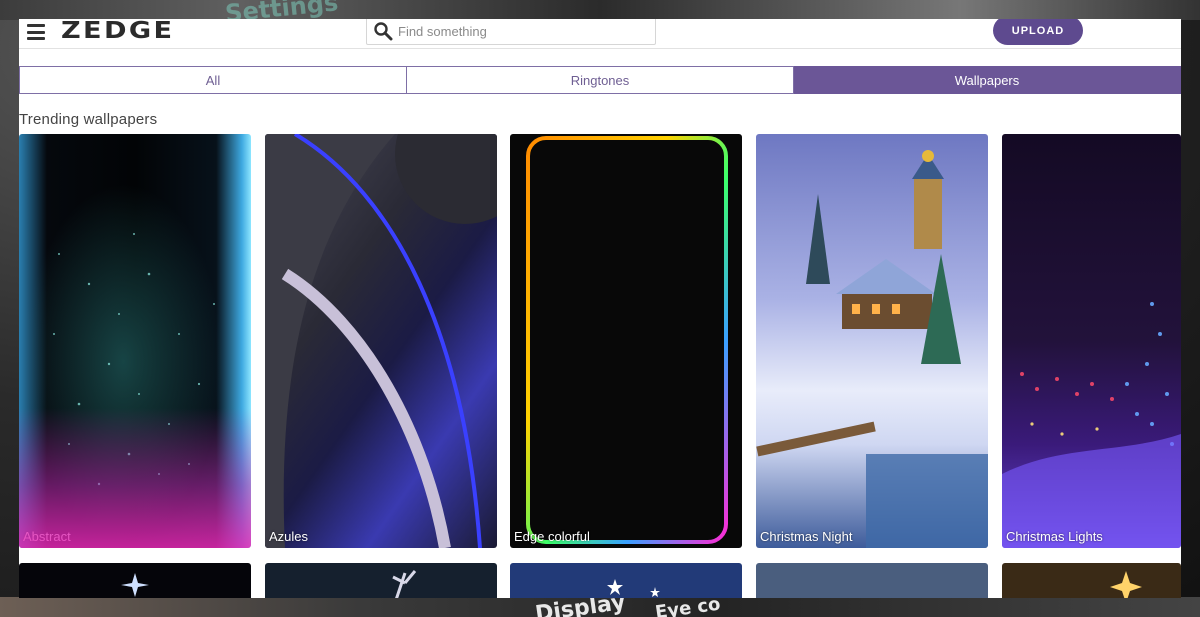  I want to click on background-bottom-strip: Display Eye co, so click(600, 603).